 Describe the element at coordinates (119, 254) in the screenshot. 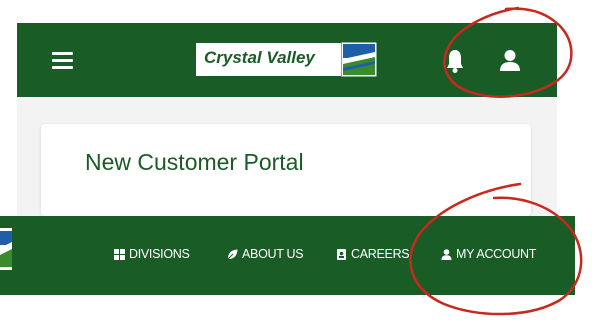

I see `grid-icon` at that location.